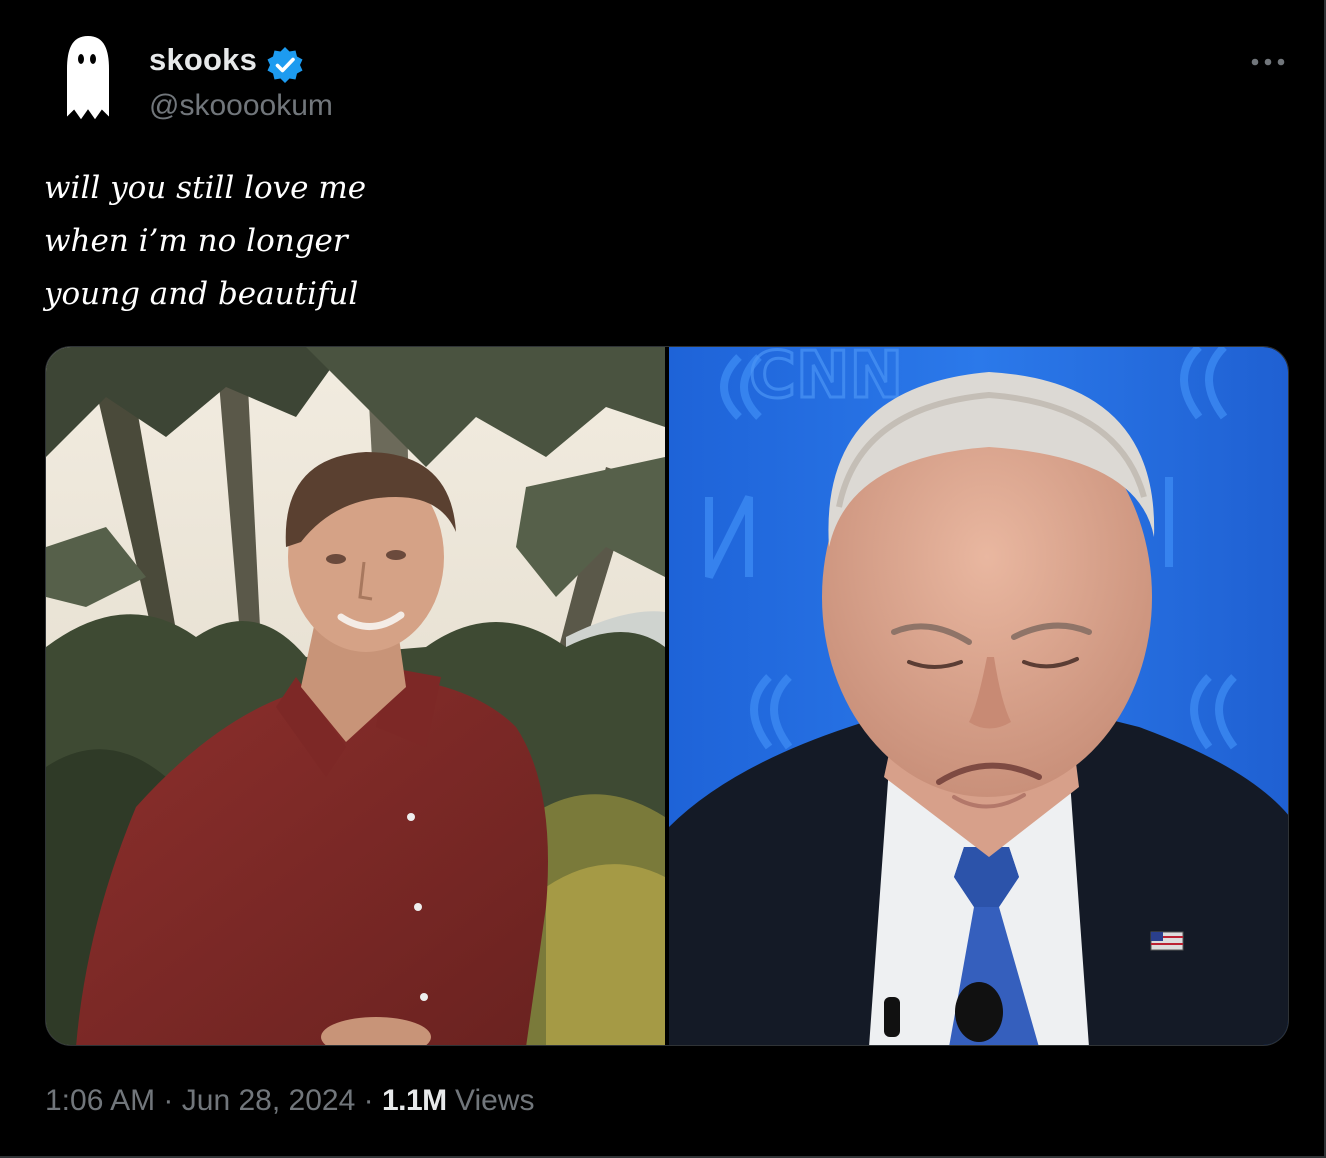 This screenshot has height=1158, width=1326. What do you see at coordinates (1268, 62) in the screenshot?
I see `more-options-icon` at bounding box center [1268, 62].